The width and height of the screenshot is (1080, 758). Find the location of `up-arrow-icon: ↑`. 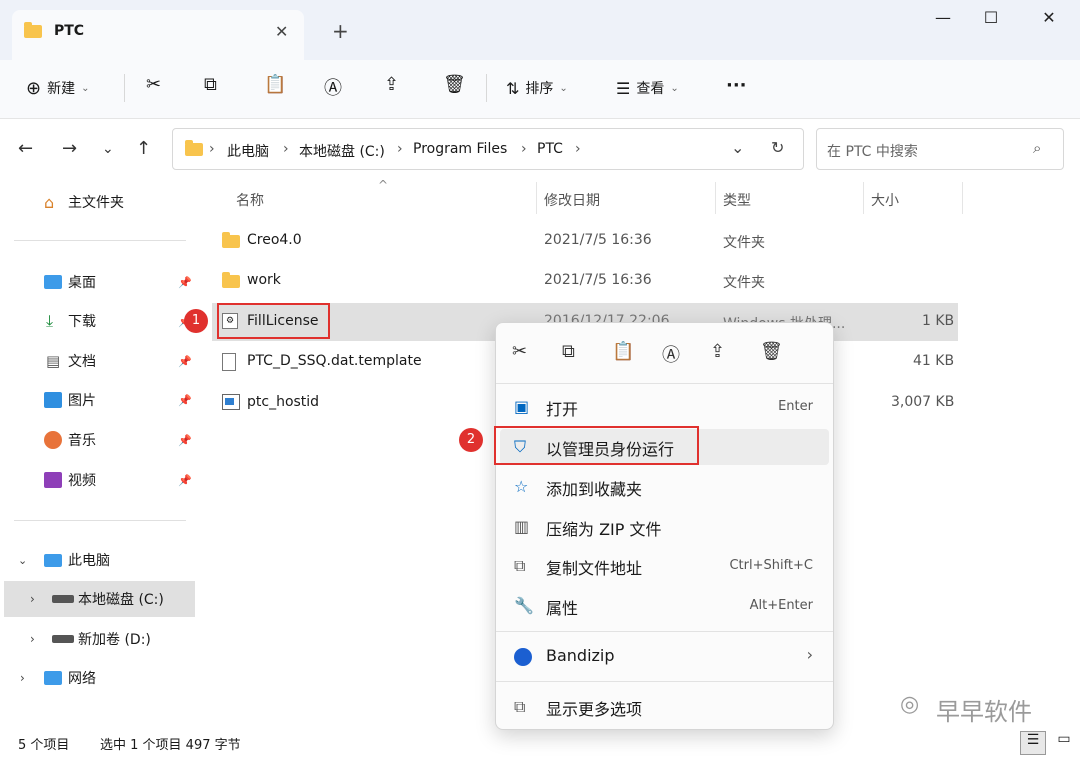

up-arrow-icon: ↑ is located at coordinates (143, 148).